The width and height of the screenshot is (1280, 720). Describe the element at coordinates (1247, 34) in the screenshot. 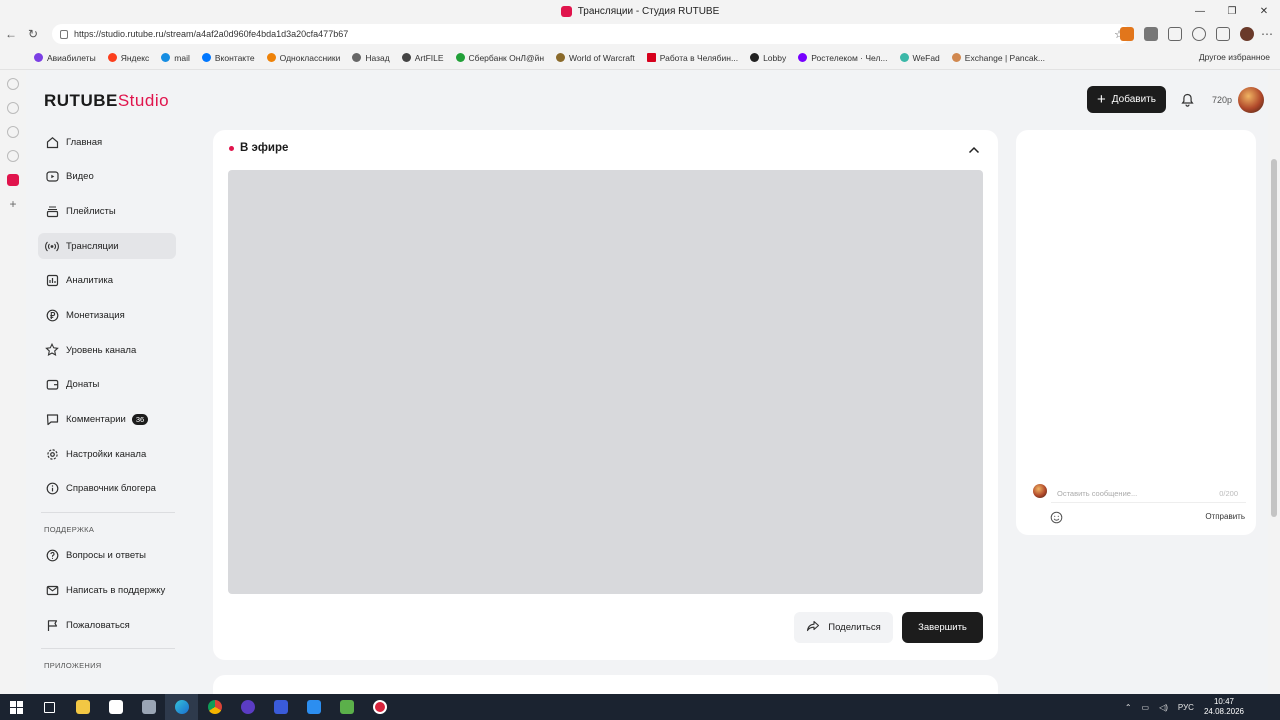

I see `profile-avatar-icon` at that location.